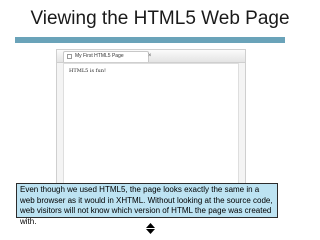 Image resolution: width=320 pixels, height=240 pixels. I want to click on browser-tab-bar: My First HTML5 Page ×, so click(151, 56).